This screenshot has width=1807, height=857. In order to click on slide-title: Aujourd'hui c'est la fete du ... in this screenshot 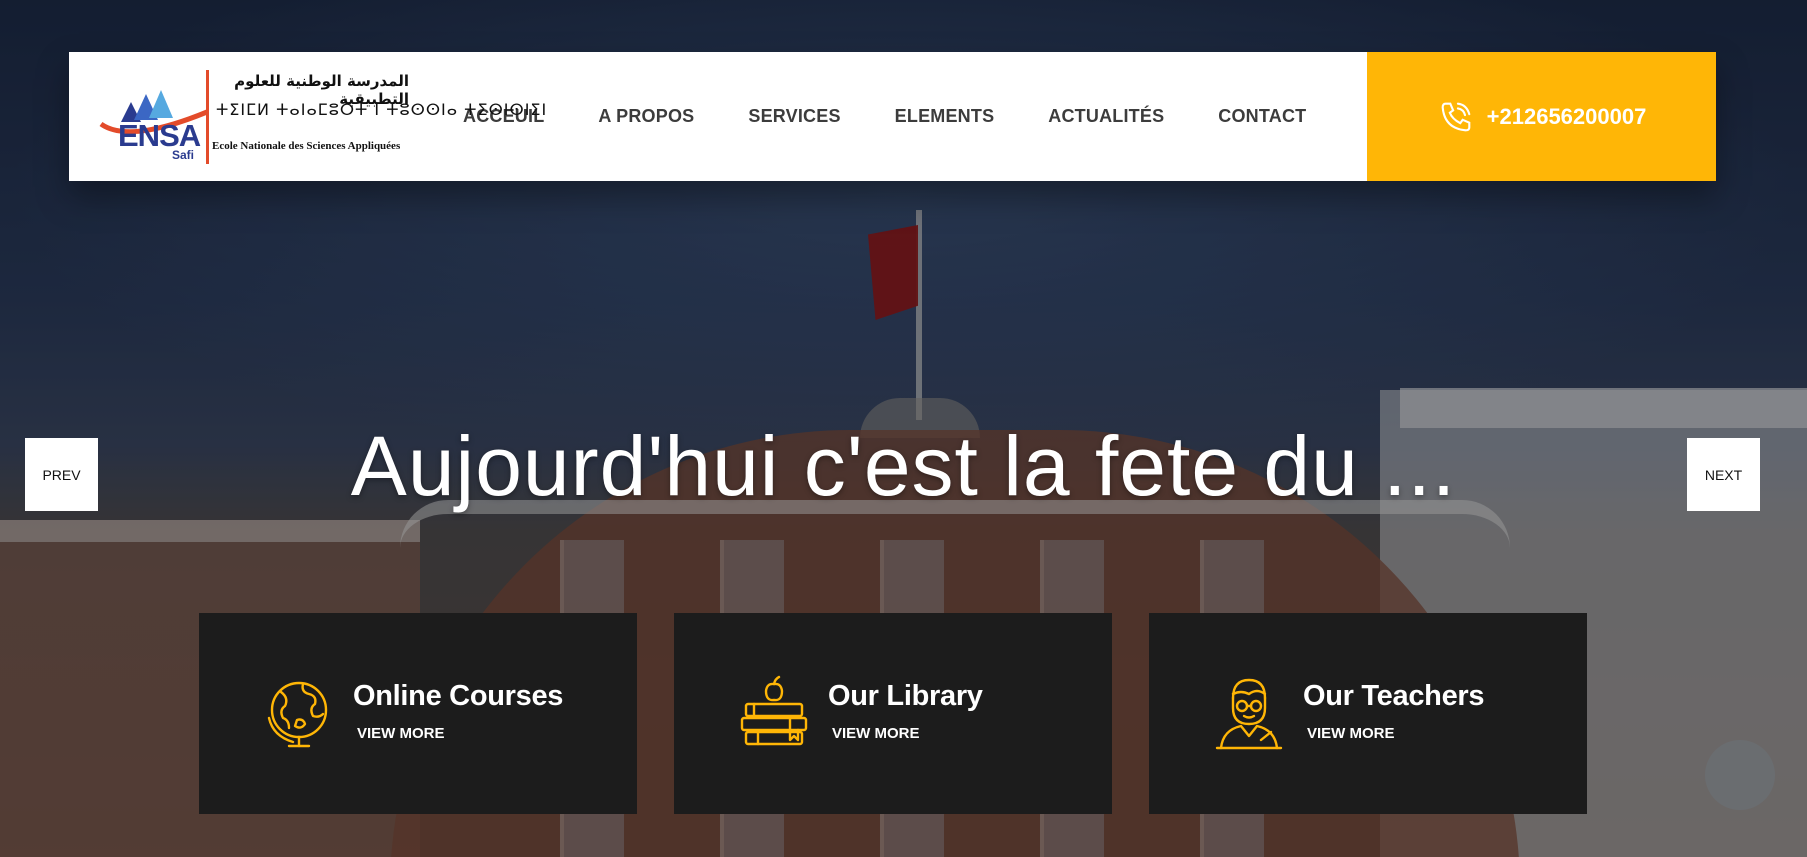, I will do `click(903, 466)`.